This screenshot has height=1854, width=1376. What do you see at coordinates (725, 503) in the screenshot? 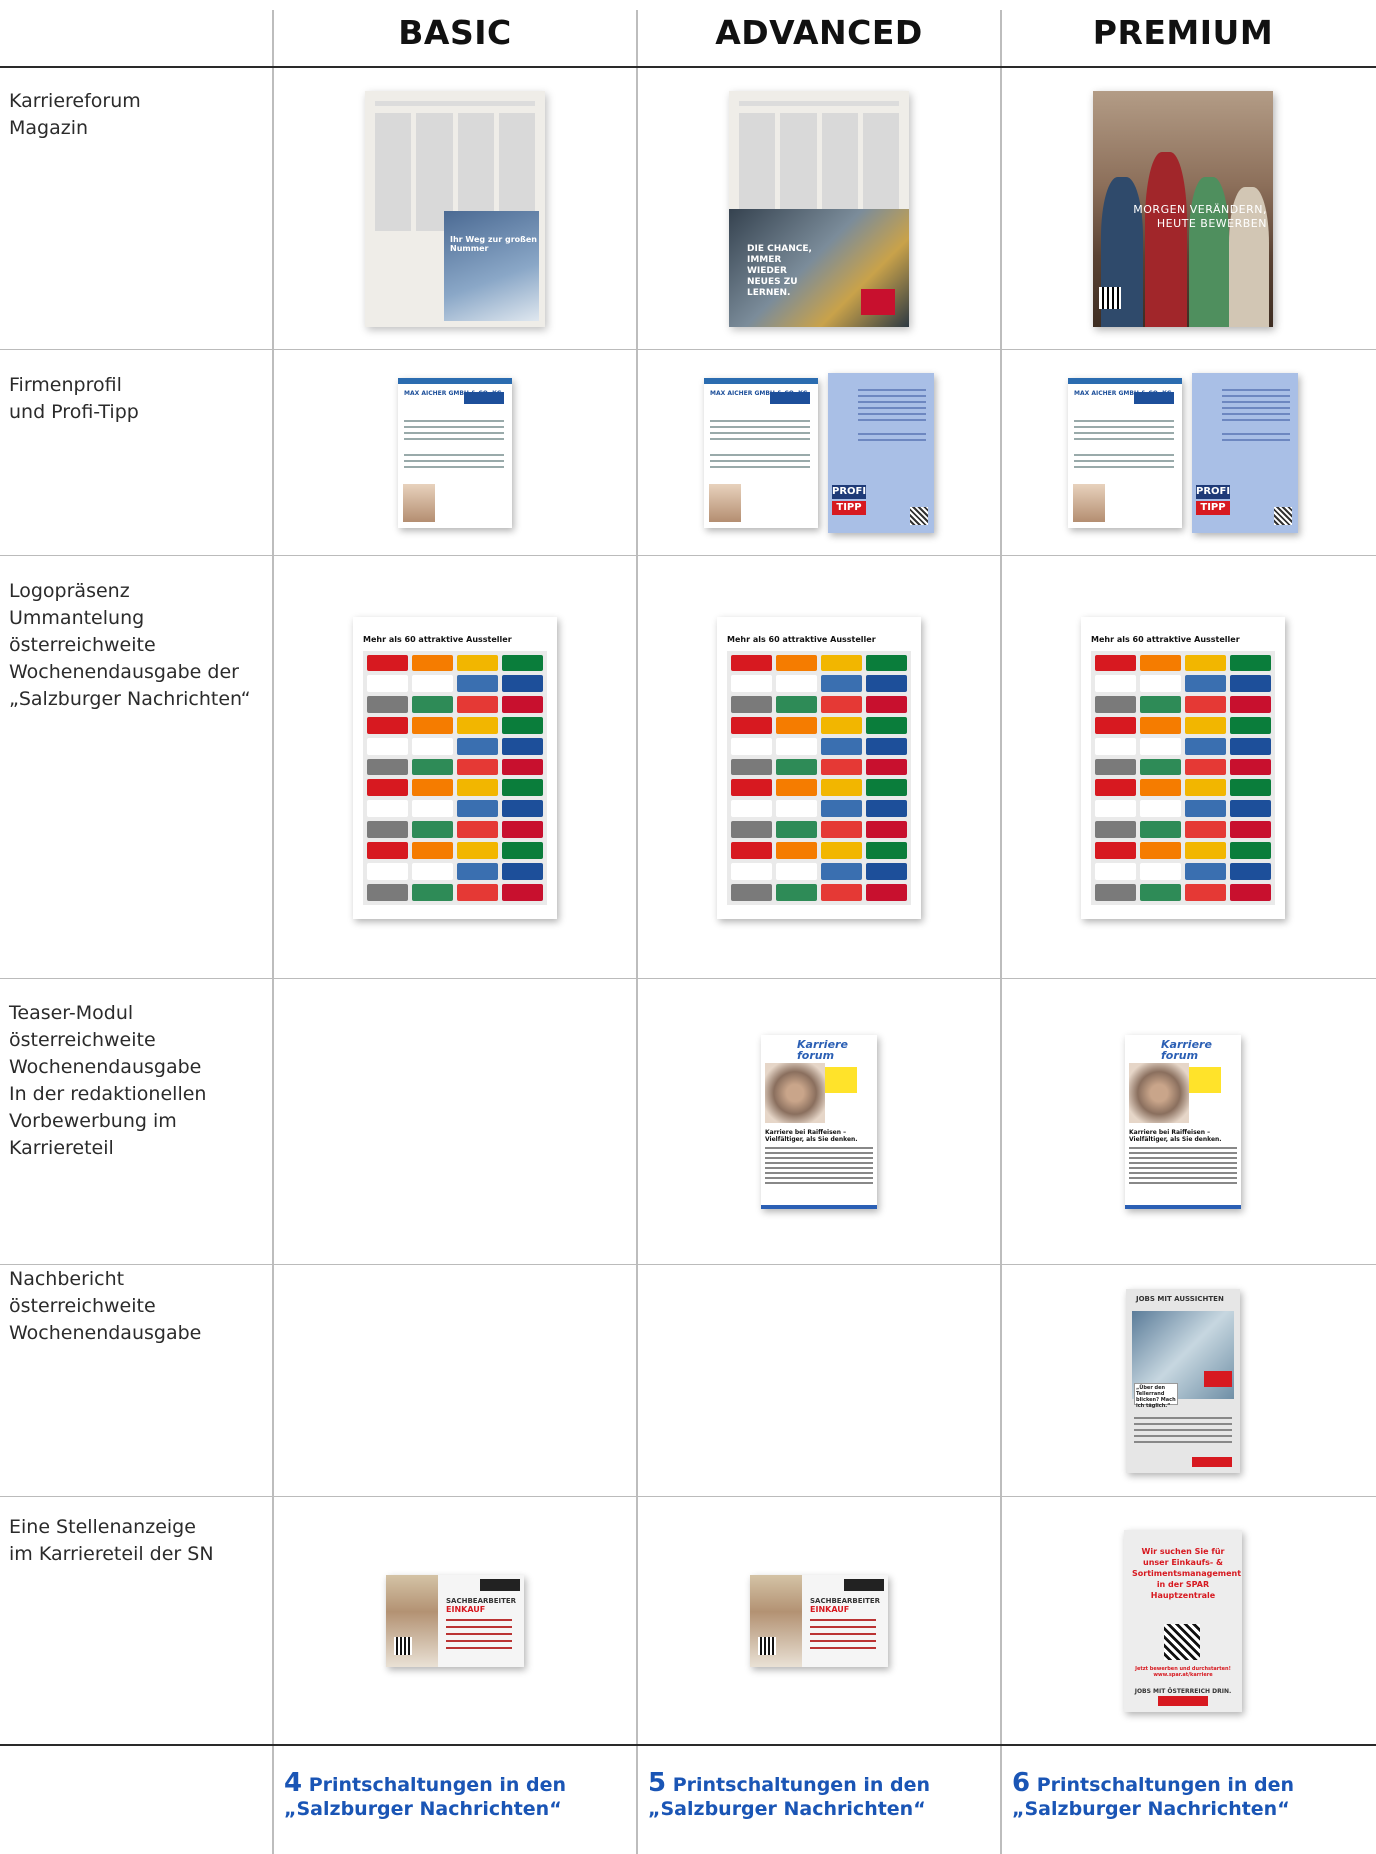
I see `avatar` at bounding box center [725, 503].